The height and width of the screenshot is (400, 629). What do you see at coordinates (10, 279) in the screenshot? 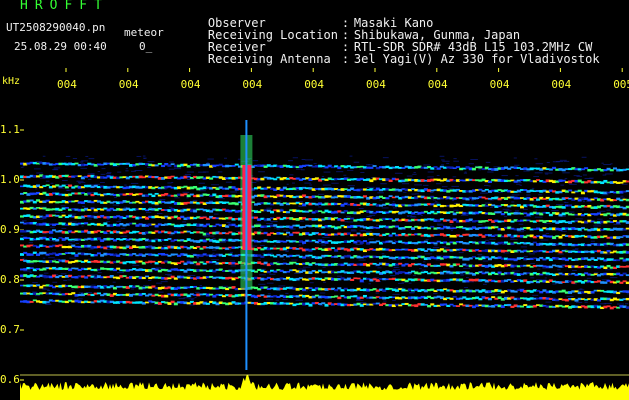
I see `y-tick-label: 0.8` at bounding box center [10, 279].